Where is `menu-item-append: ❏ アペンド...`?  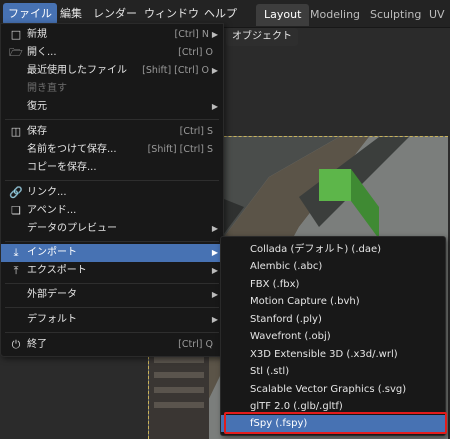
menu-item-append: ❏ アペンド... is located at coordinates (112, 211).